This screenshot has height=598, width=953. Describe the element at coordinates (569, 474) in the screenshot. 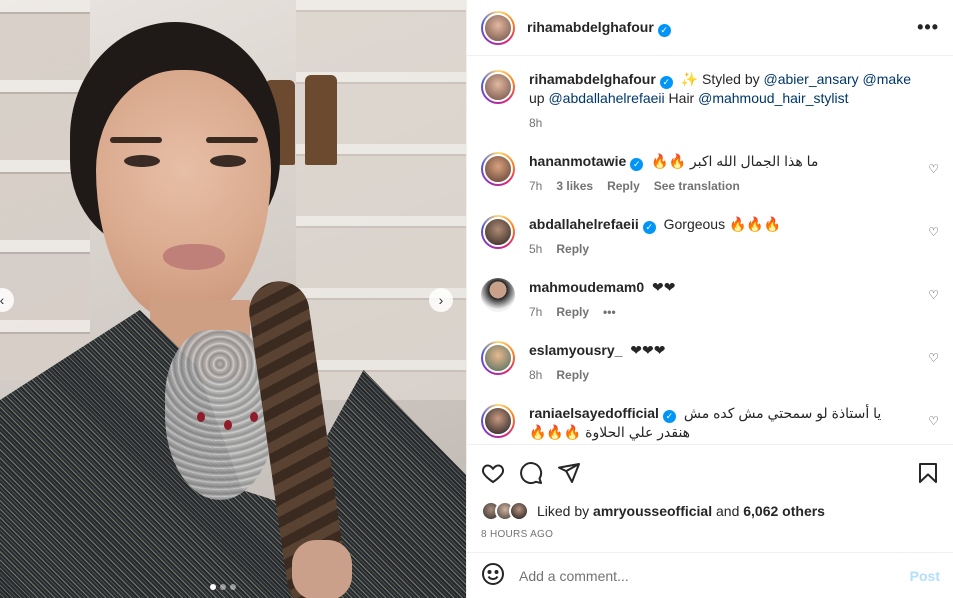

I see `share-paper-plane-icon` at that location.